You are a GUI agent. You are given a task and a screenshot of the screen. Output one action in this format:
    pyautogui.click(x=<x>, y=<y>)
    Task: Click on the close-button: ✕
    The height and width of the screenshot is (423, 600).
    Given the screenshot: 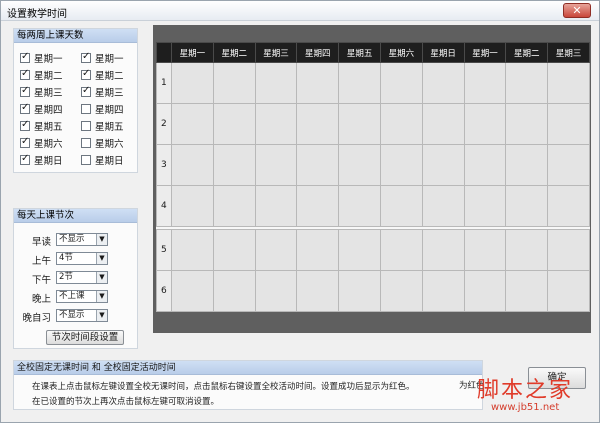 What is the action you would take?
    pyautogui.click(x=577, y=10)
    